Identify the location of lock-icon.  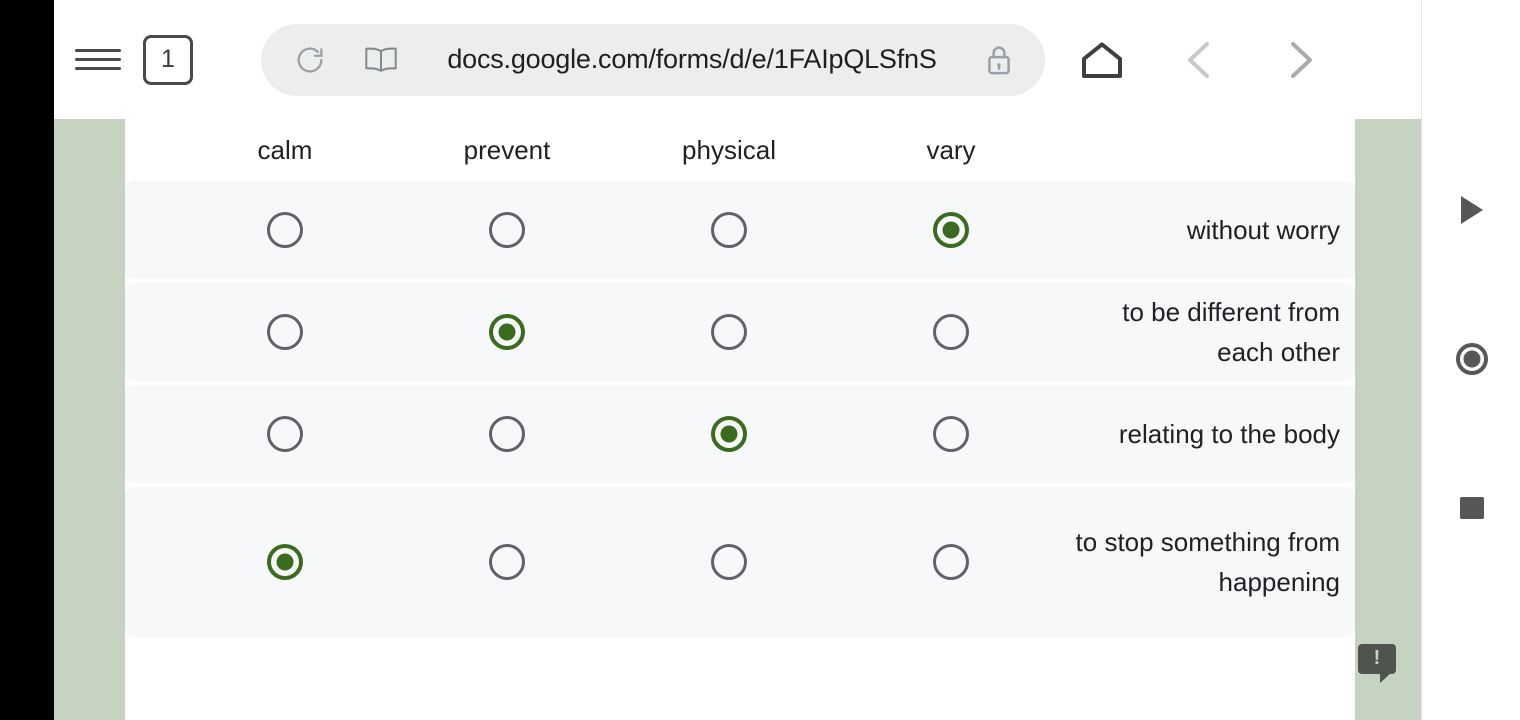
(999, 60).